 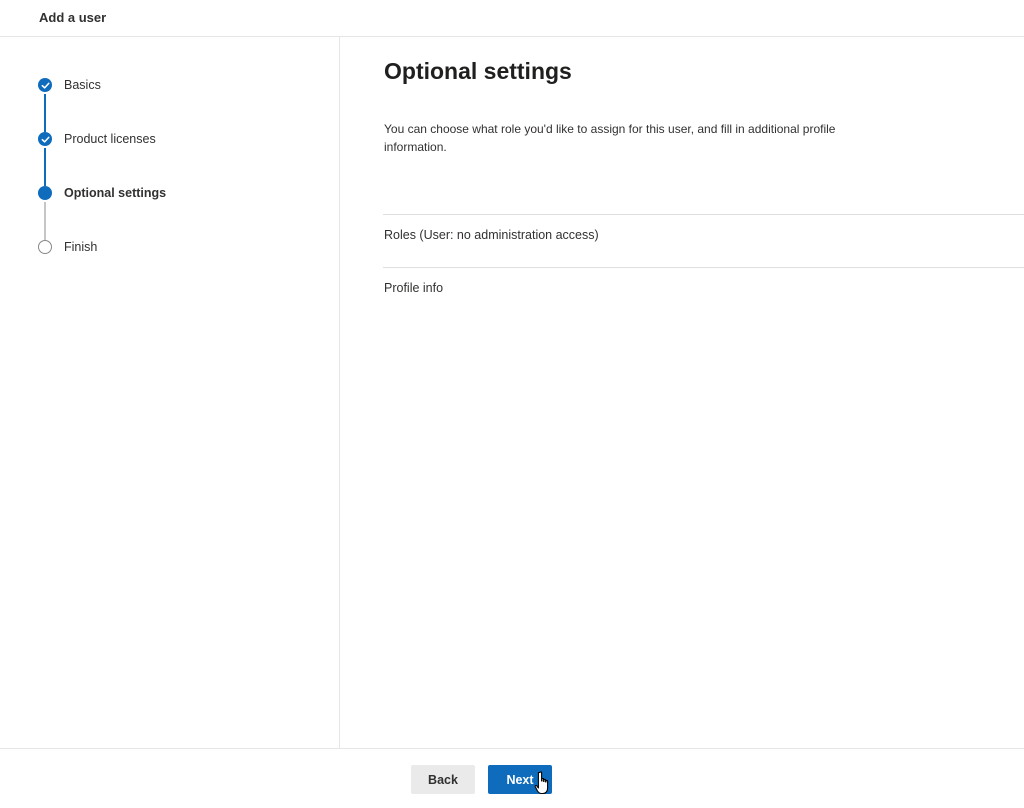 I want to click on step-product-licenses: Product licenses, so click(x=97, y=139).